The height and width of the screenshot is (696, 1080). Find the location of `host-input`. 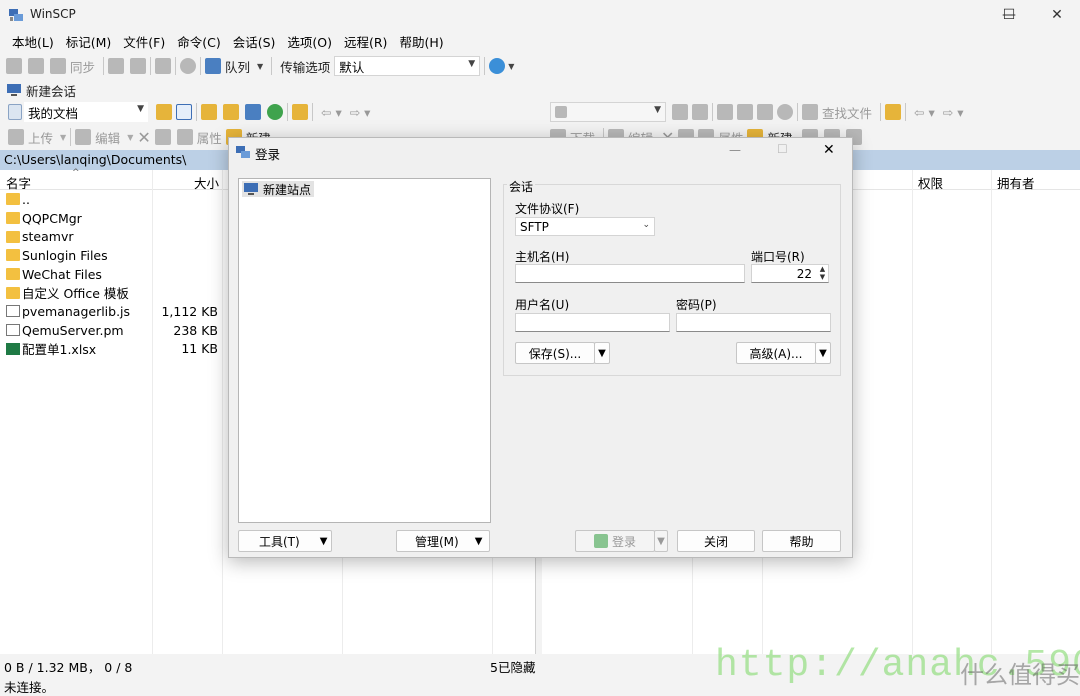

host-input is located at coordinates (630, 273).